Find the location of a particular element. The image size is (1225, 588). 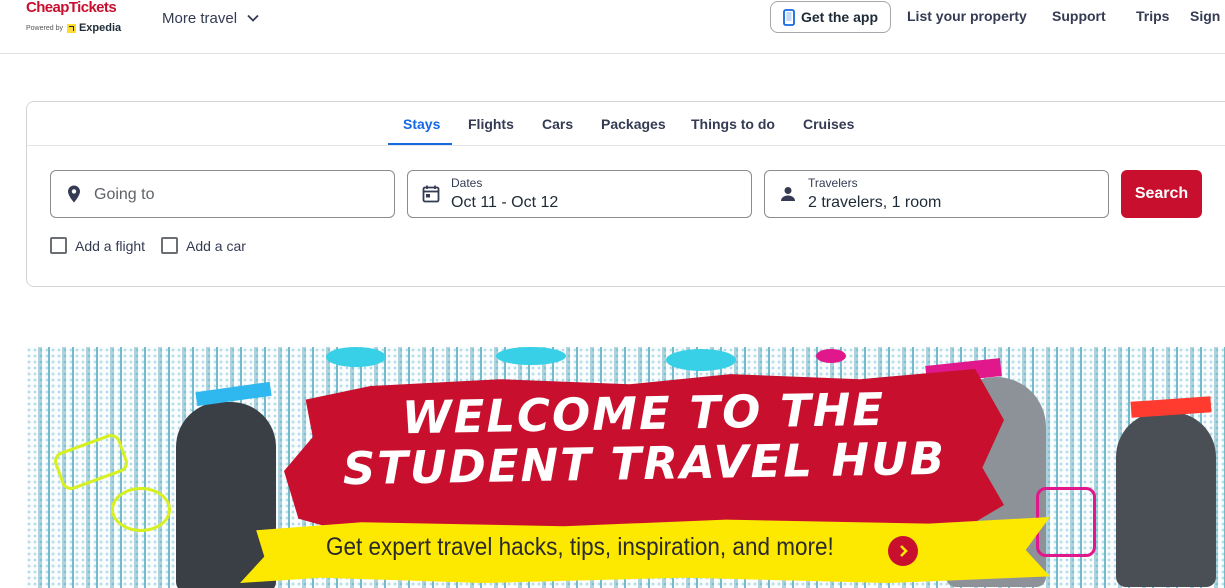

dates-label: Dates is located at coordinates (467, 183).